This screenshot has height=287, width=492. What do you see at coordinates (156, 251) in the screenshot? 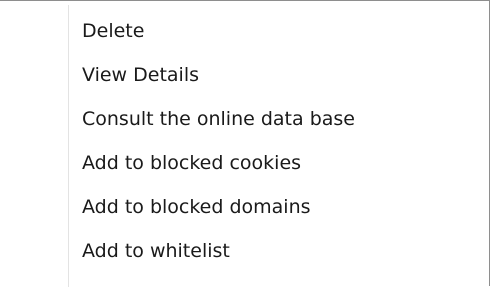
I see `menu-item-label: Add to whitelist` at bounding box center [156, 251].